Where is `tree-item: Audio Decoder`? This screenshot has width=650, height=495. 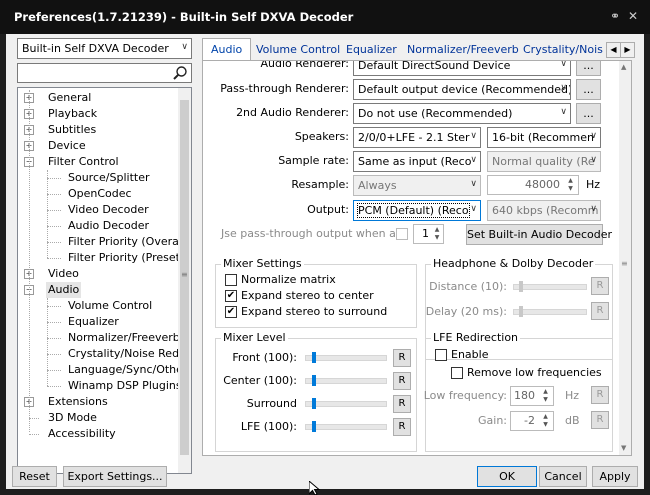 tree-item: Audio Decoder is located at coordinates (108, 226).